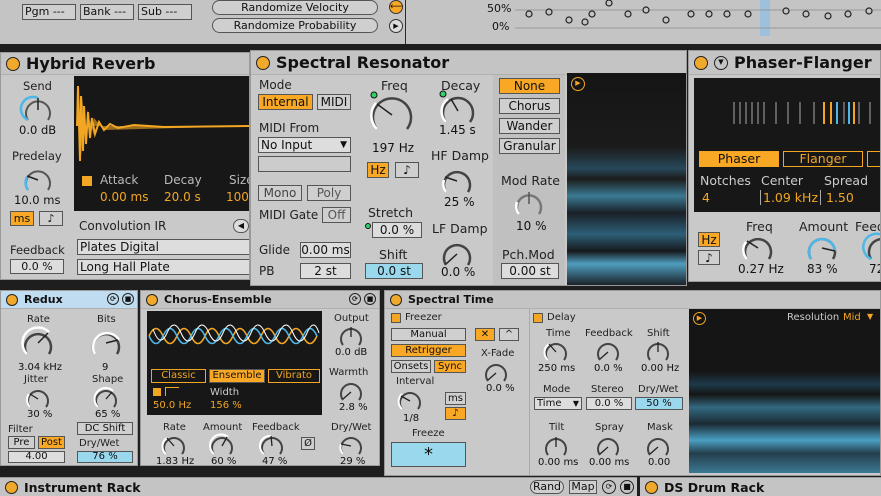 This screenshot has height=496, width=881. I want to click on shift-value: 0.00 Hz, so click(660, 368).